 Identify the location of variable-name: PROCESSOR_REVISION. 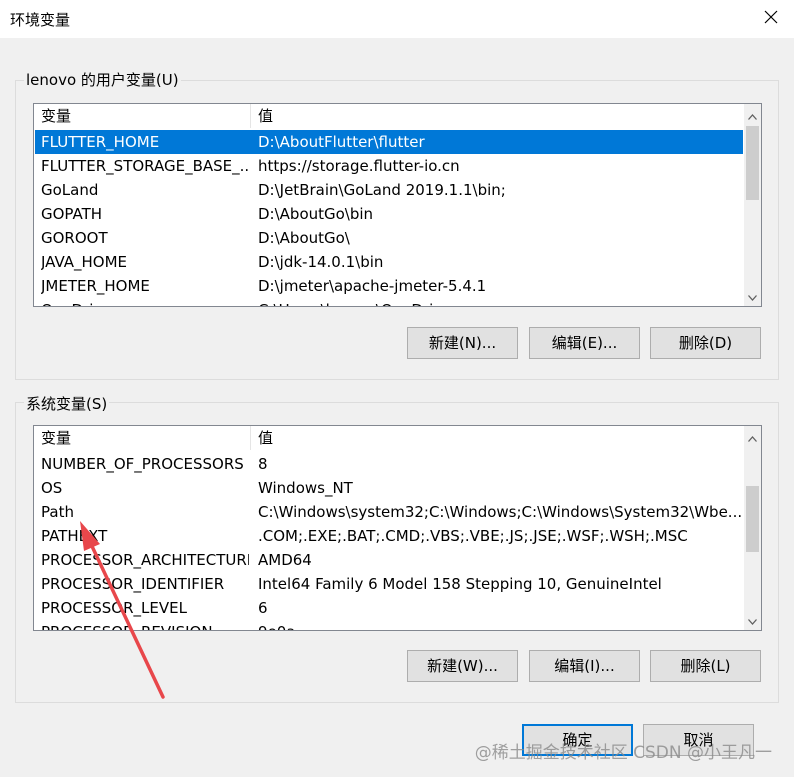
(145, 625).